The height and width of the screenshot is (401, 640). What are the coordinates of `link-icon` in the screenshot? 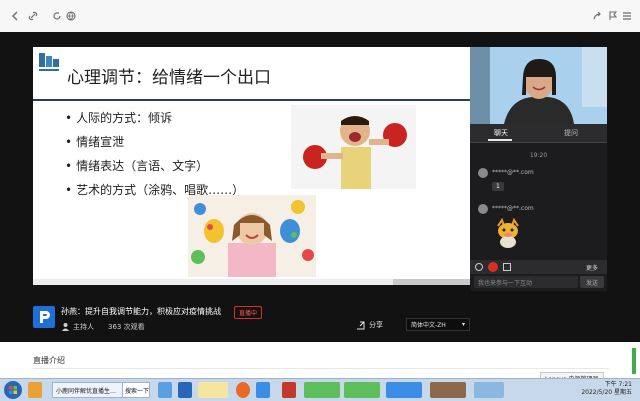 It's located at (33, 16).